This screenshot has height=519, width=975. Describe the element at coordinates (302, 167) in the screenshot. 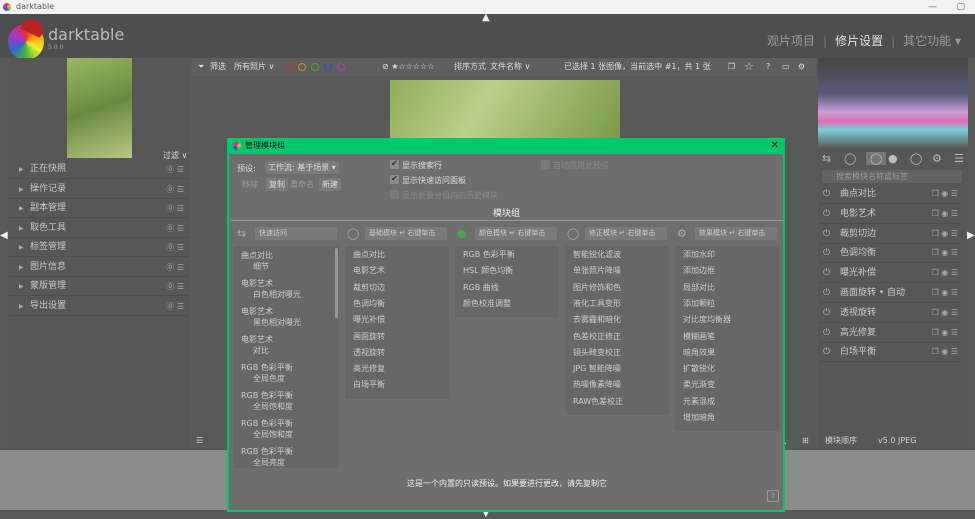

I see `preset-dropdown: 工作流: 基于场景 ▾` at that location.